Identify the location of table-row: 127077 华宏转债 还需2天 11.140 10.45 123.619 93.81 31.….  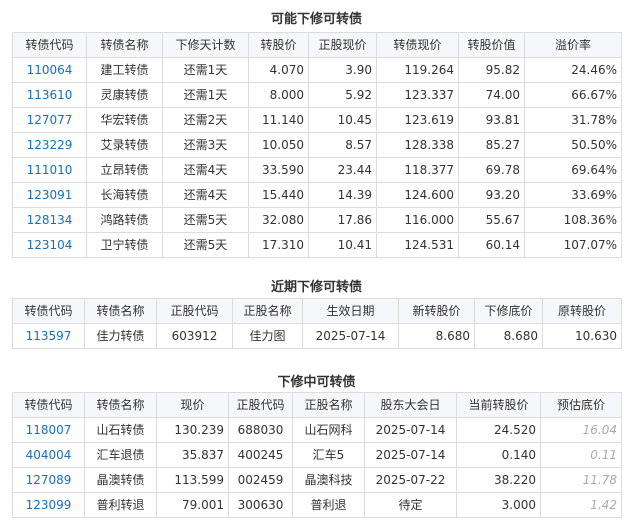
(317, 120).